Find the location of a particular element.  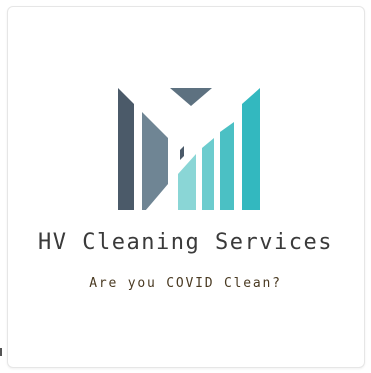

corner-mark is located at coordinates (1, 352).